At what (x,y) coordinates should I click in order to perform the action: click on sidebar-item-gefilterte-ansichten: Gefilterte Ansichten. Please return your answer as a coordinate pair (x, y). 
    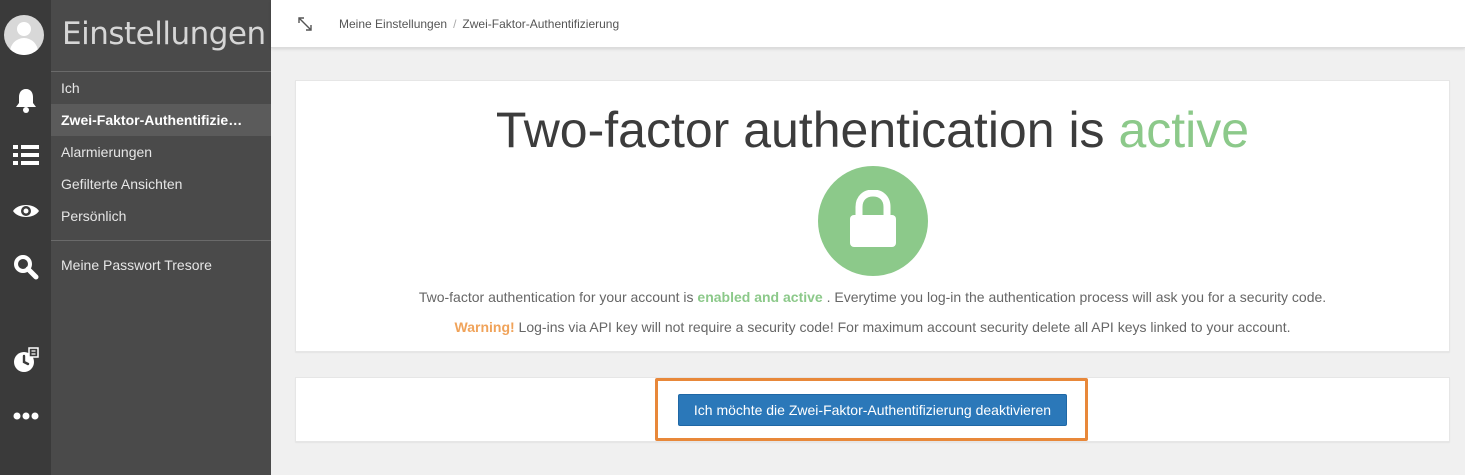
    Looking at the image, I should click on (161, 184).